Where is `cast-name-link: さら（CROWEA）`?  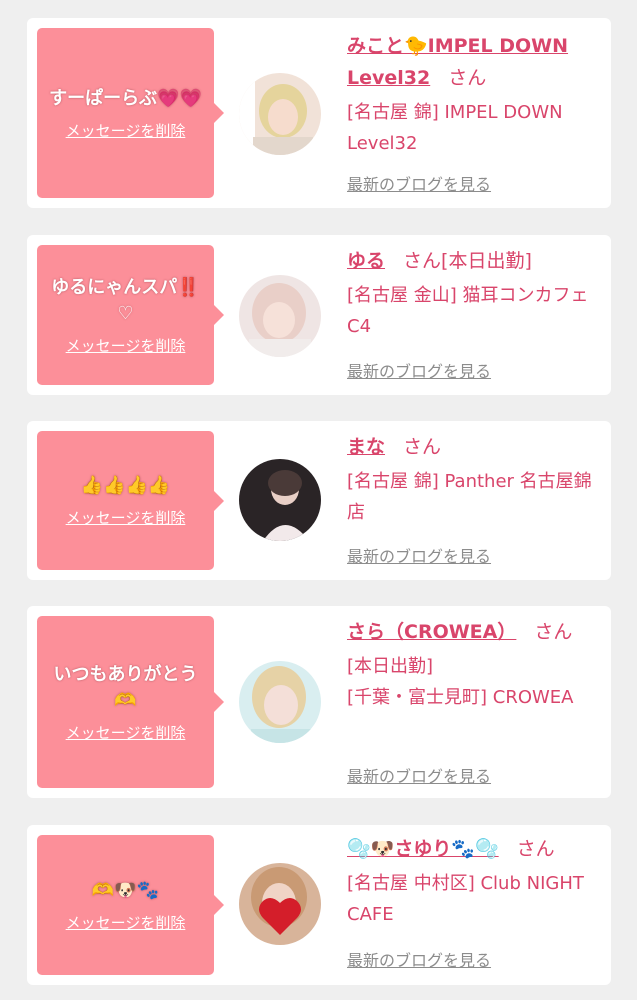 cast-name-link: さら（CROWEA） is located at coordinates (431, 632).